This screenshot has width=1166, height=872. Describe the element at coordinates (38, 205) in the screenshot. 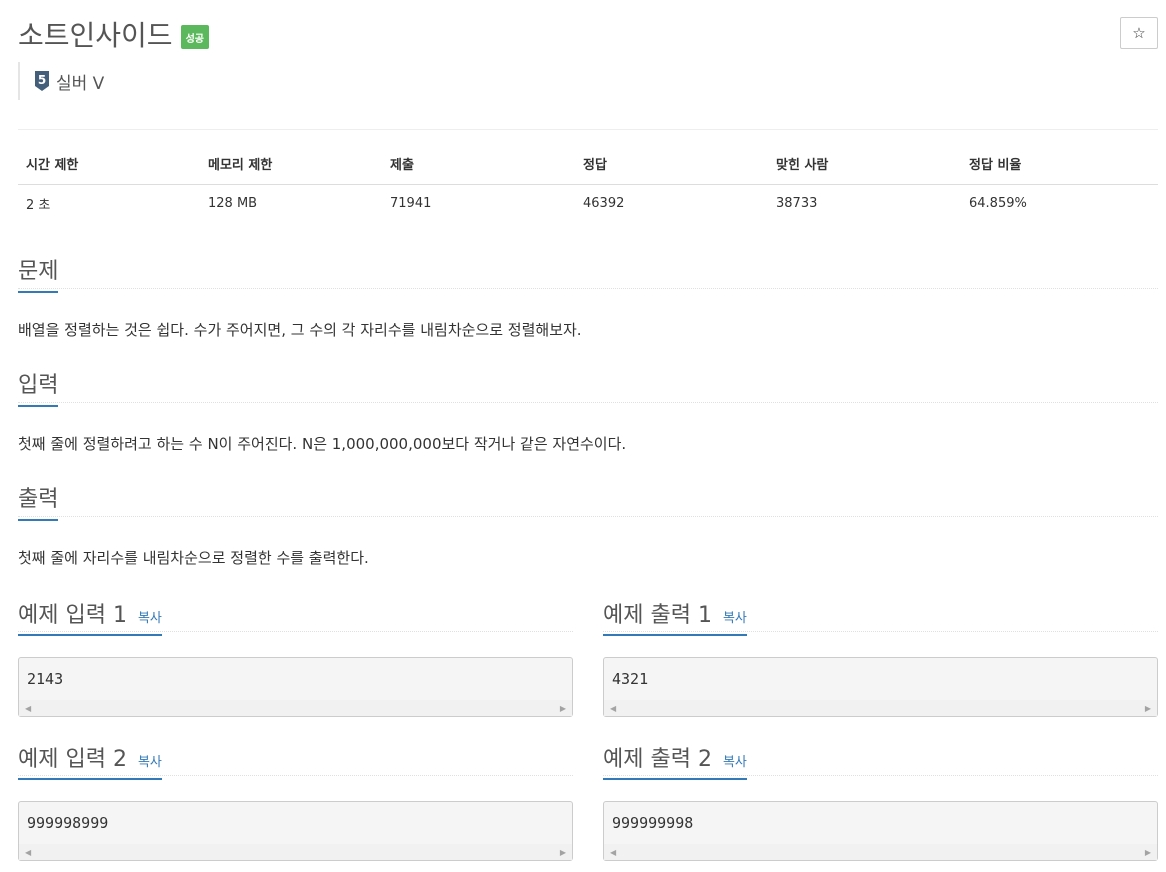

I see `stats-value: 2 초` at that location.